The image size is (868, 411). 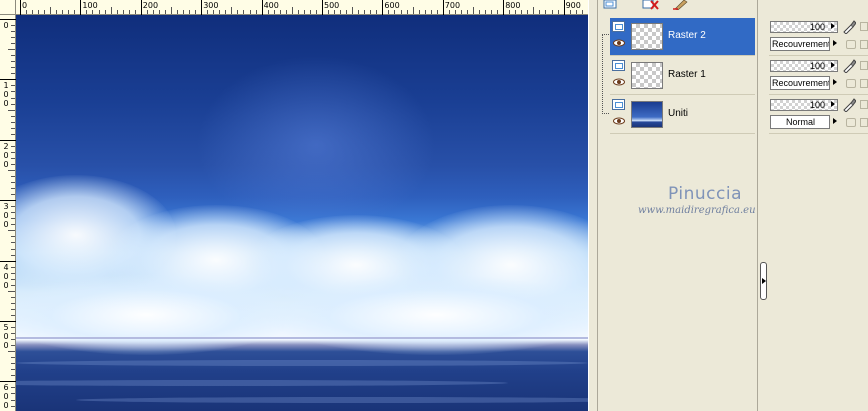 What do you see at coordinates (678, 113) in the screenshot?
I see `layer-name: Uniti` at bounding box center [678, 113].